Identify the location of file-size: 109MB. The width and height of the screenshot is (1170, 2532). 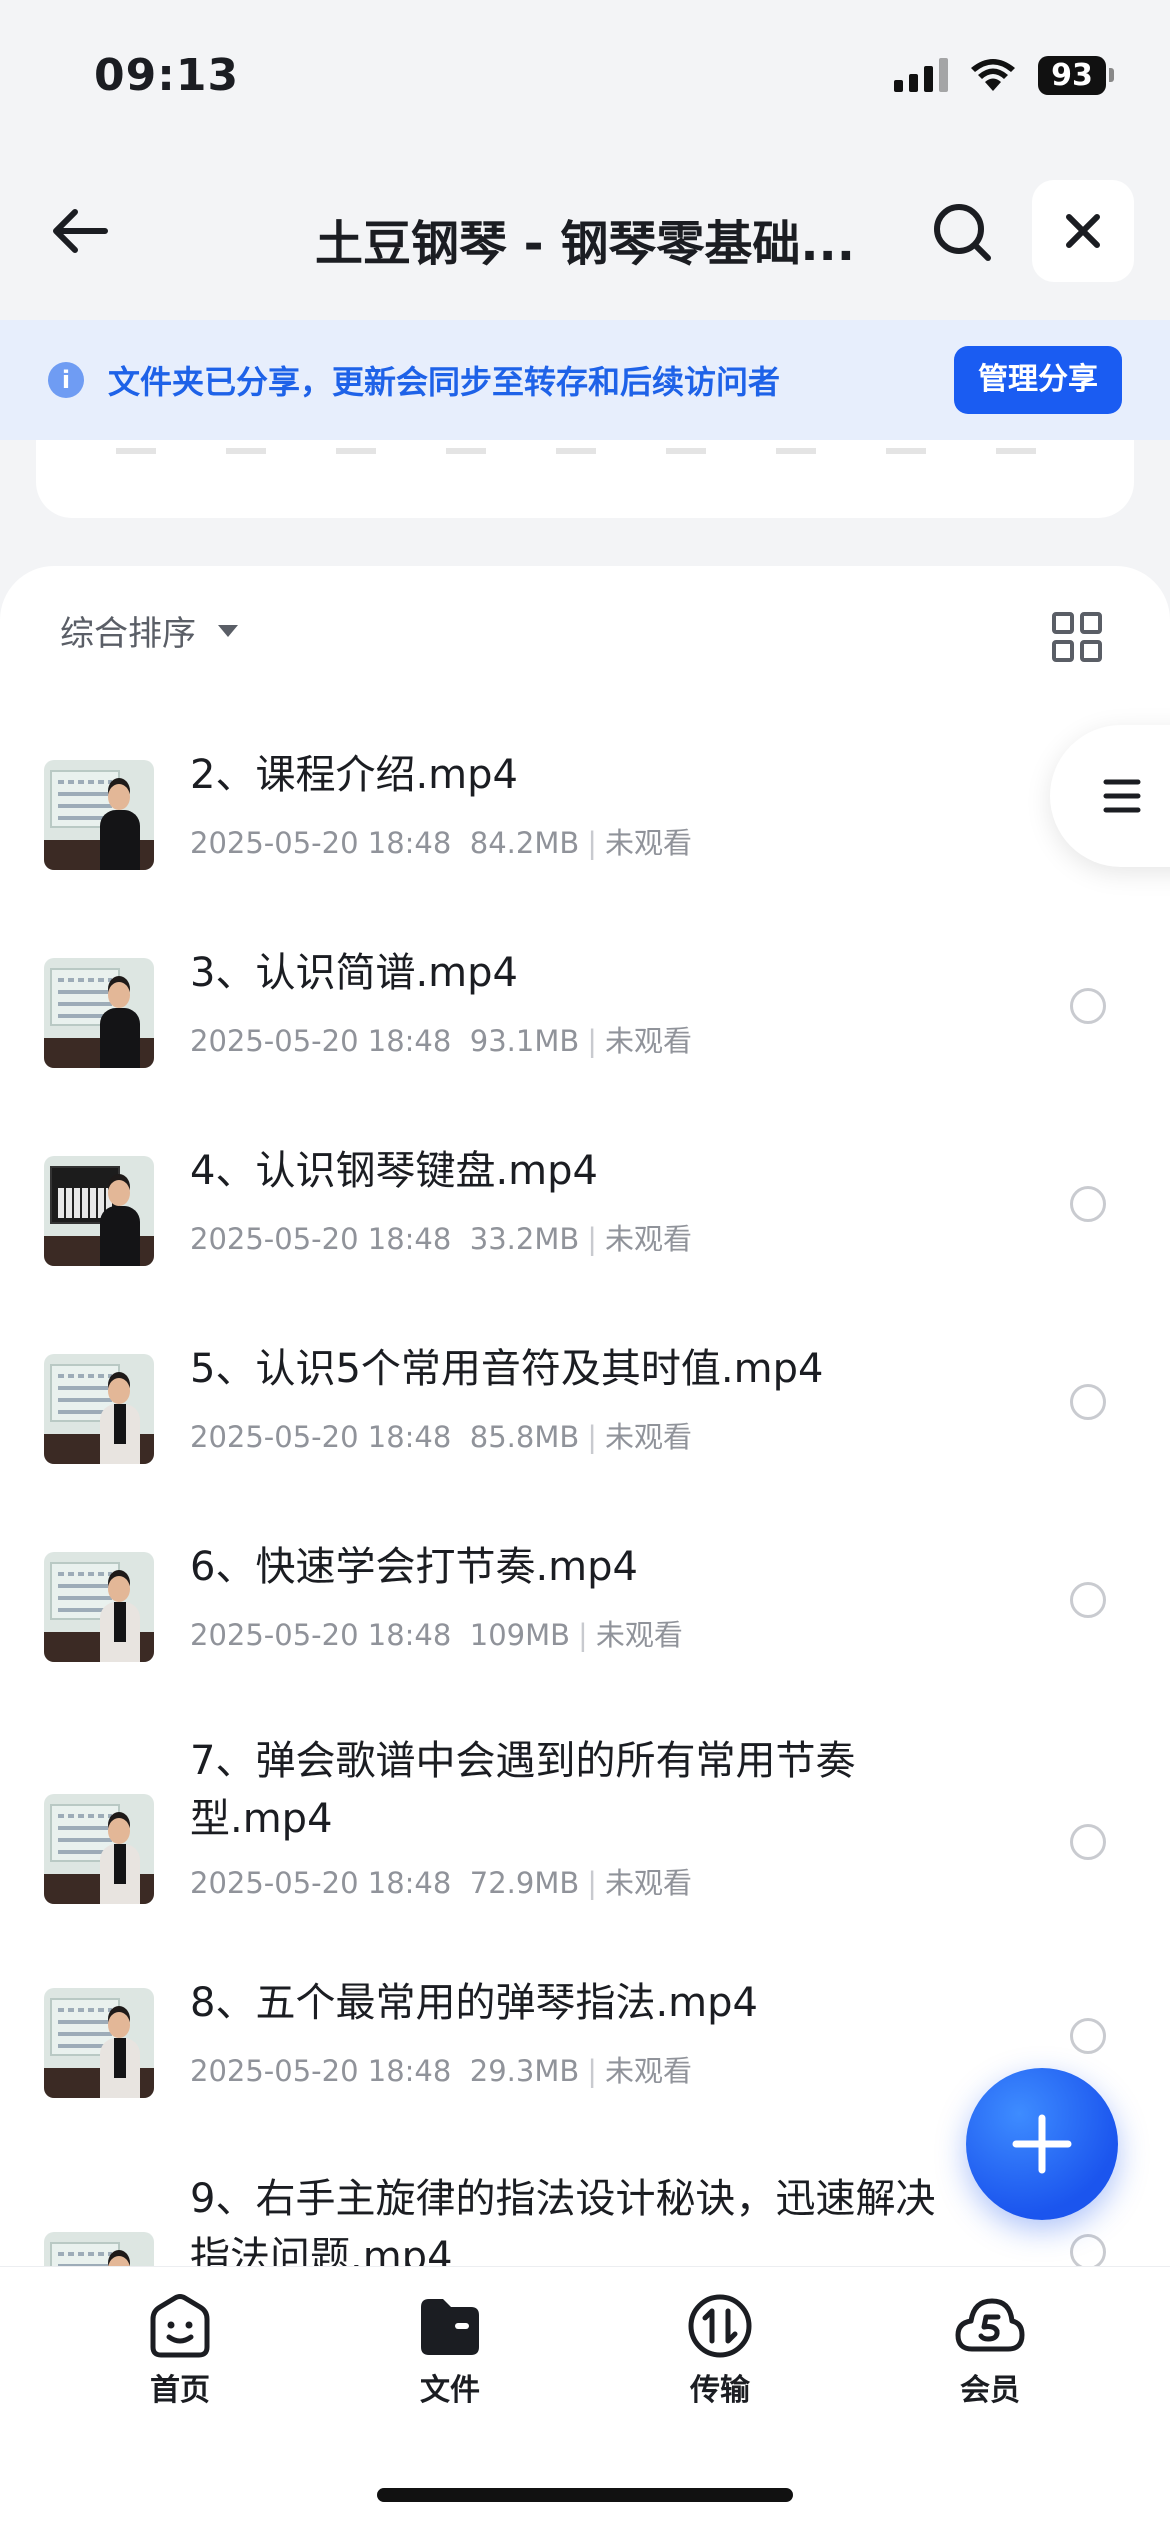
(520, 1635).